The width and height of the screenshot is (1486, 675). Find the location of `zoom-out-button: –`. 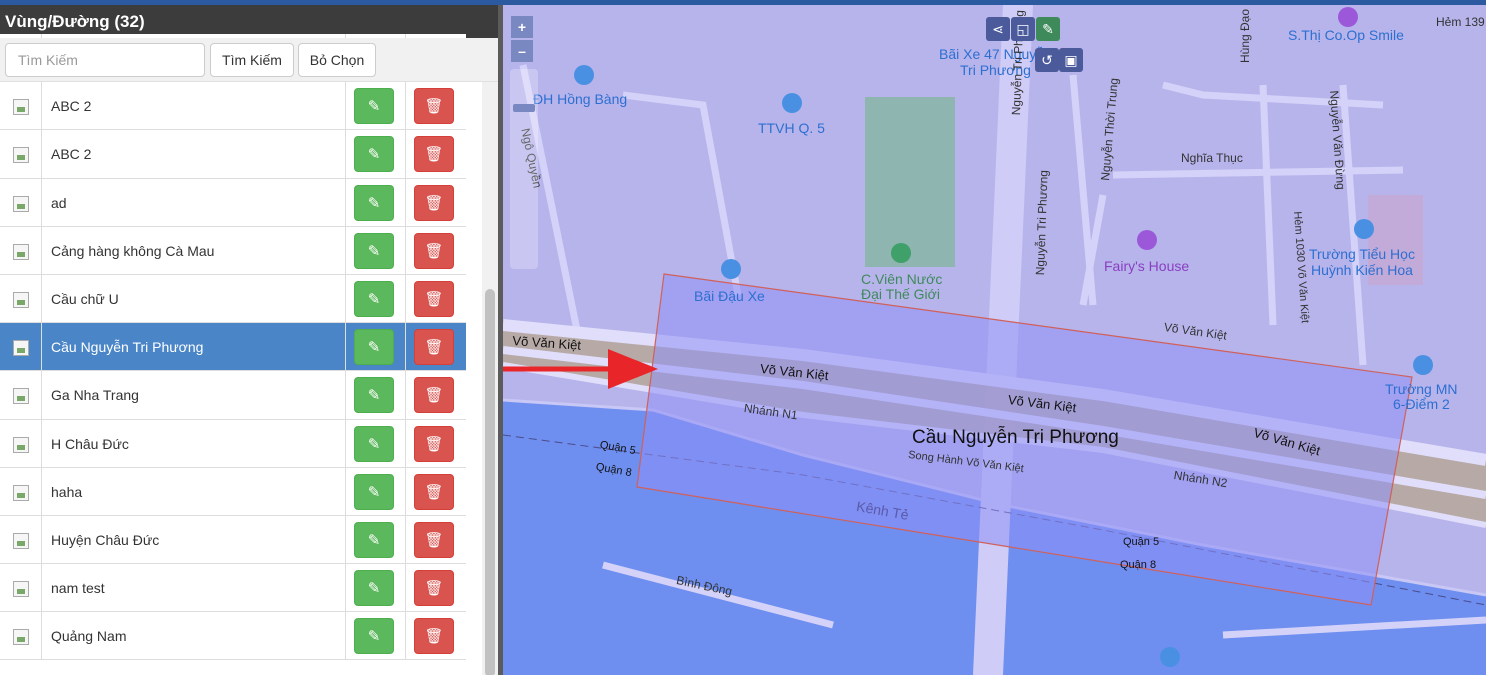

zoom-out-button: – is located at coordinates (522, 51).